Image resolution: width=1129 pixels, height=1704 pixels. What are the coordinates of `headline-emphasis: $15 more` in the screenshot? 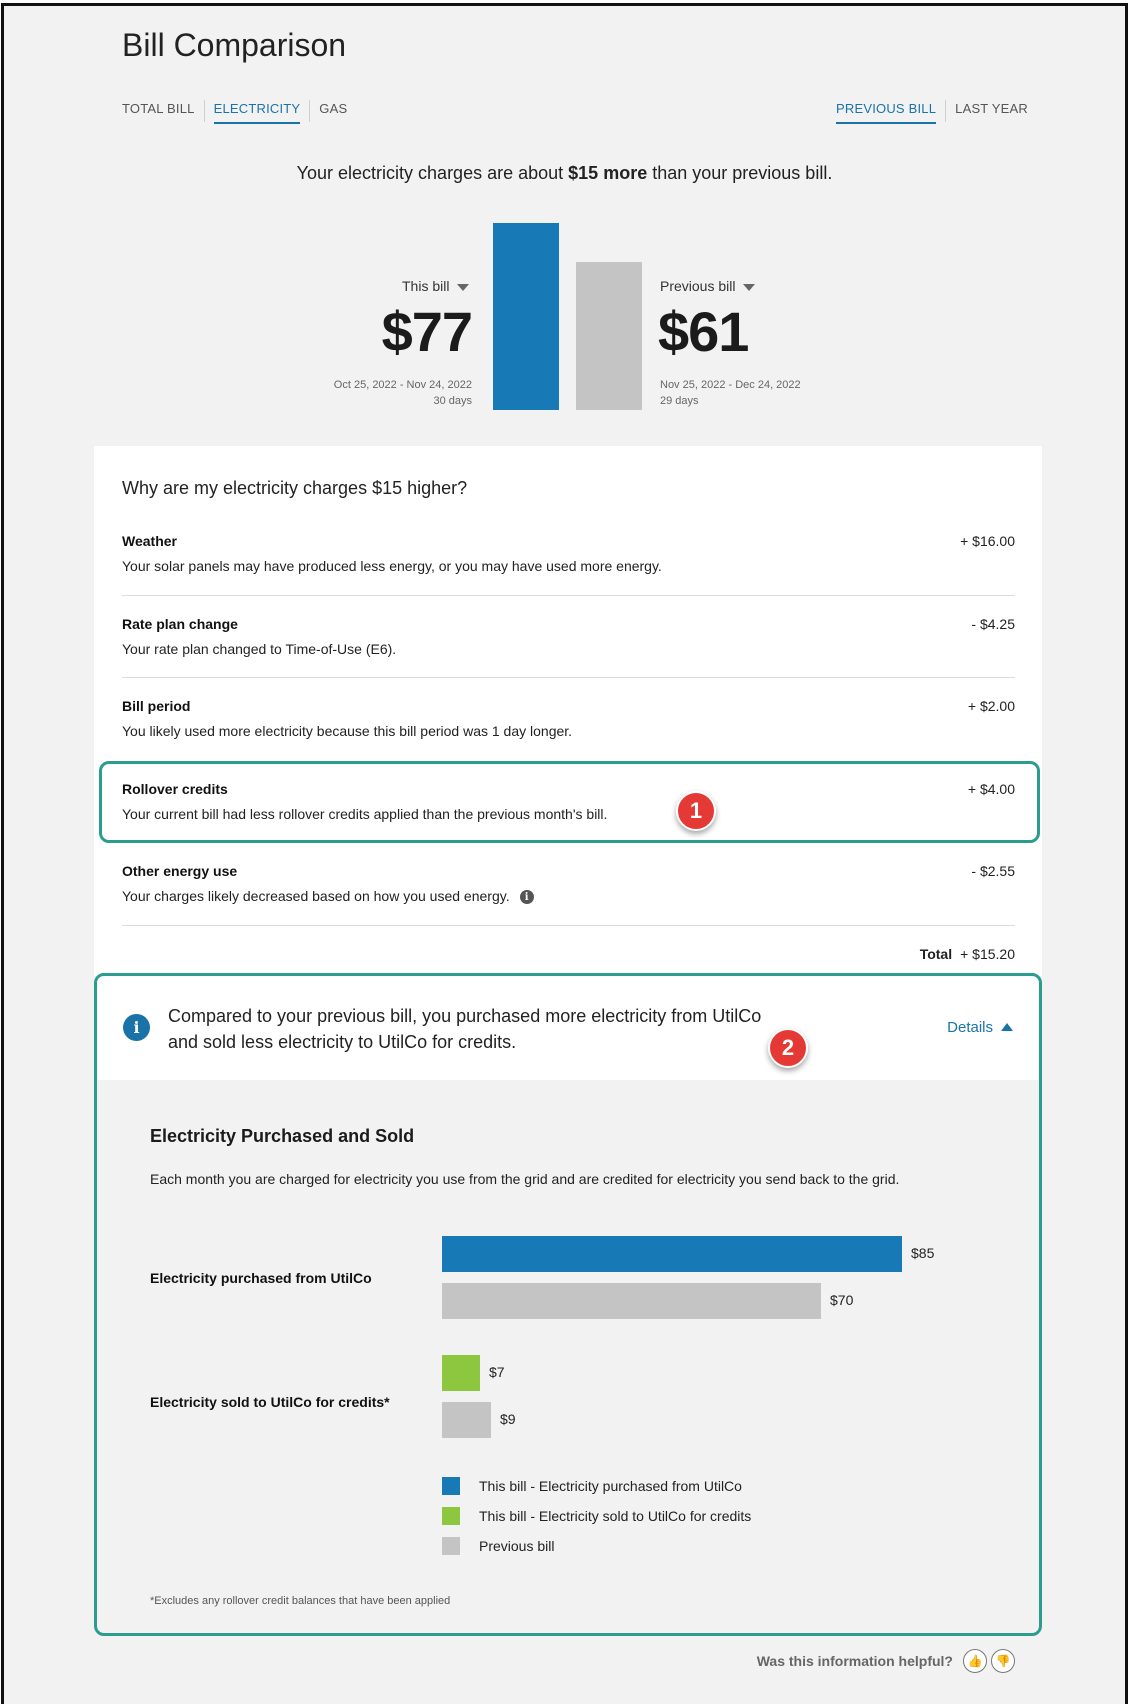 It's located at (608, 173).